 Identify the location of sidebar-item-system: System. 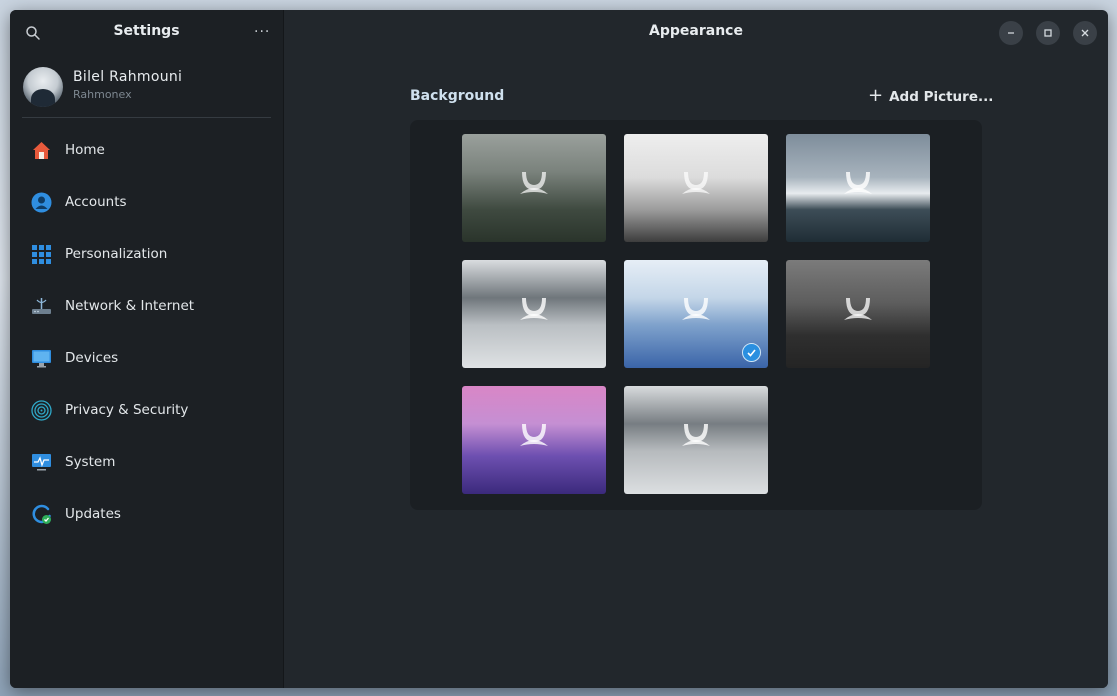
(146, 462).